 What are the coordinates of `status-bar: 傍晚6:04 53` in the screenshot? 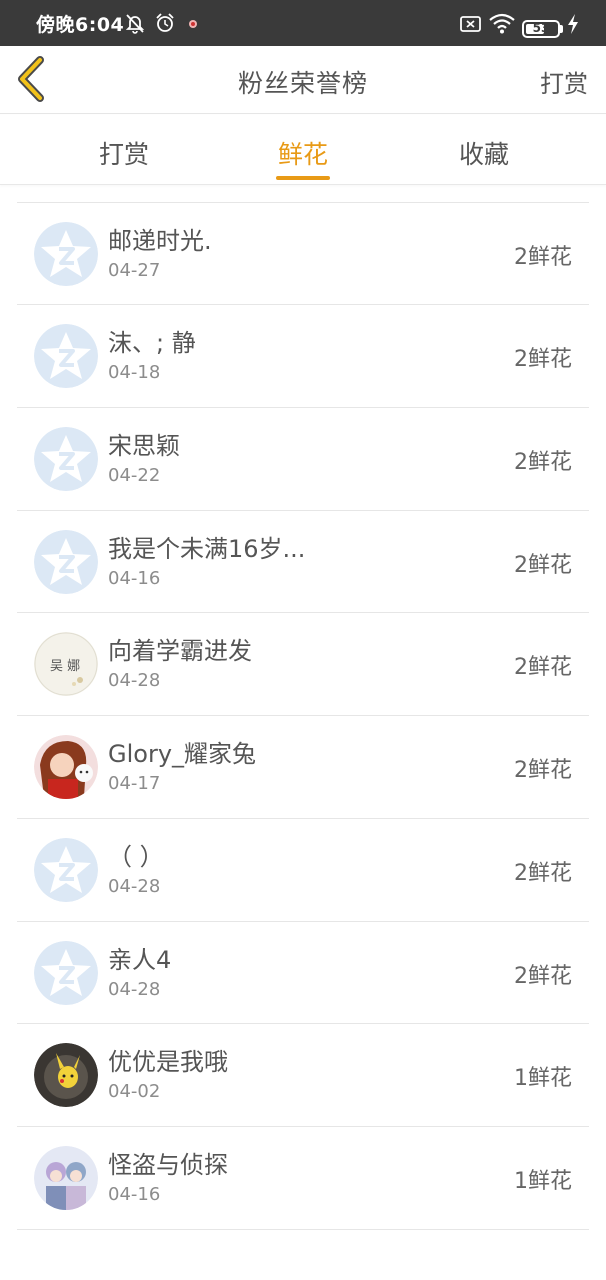 It's located at (303, 23).